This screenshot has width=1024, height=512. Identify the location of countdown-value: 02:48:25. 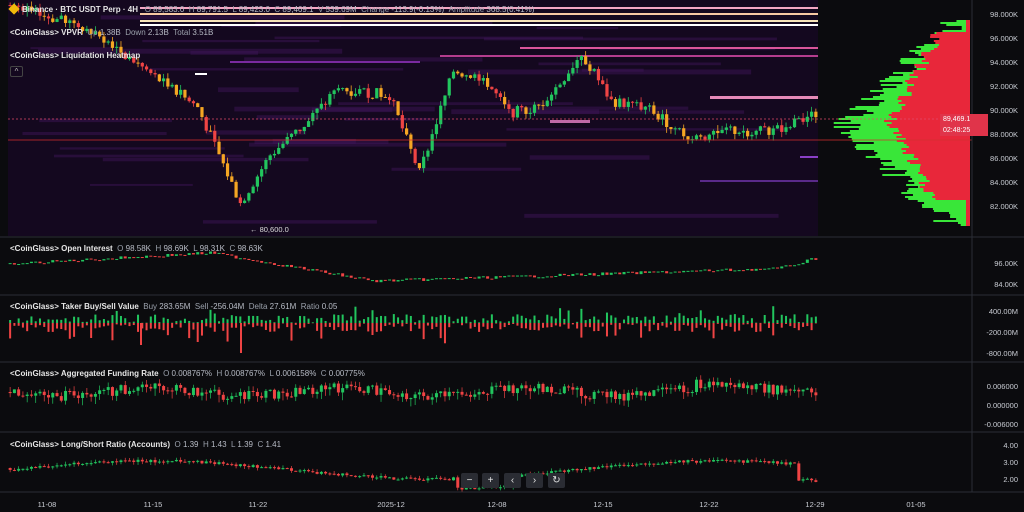
(957, 130).